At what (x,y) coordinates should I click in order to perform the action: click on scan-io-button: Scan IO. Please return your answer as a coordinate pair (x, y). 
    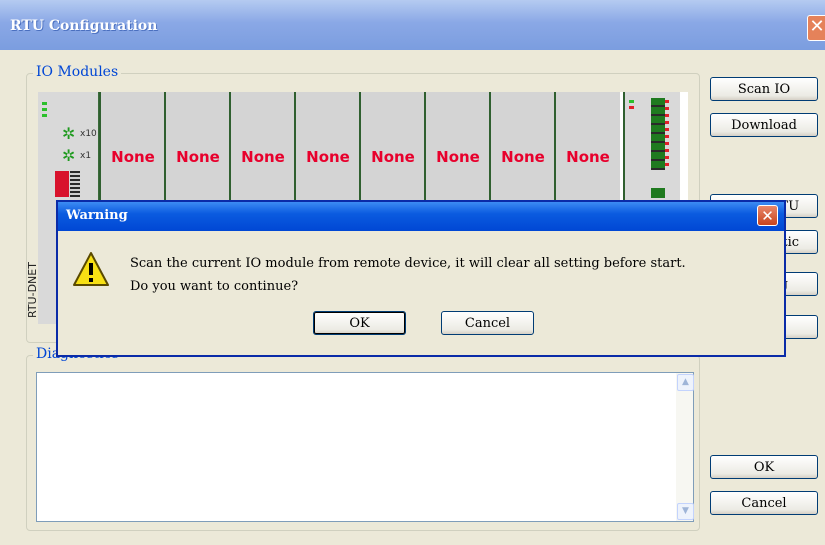
    Looking at the image, I should click on (764, 89).